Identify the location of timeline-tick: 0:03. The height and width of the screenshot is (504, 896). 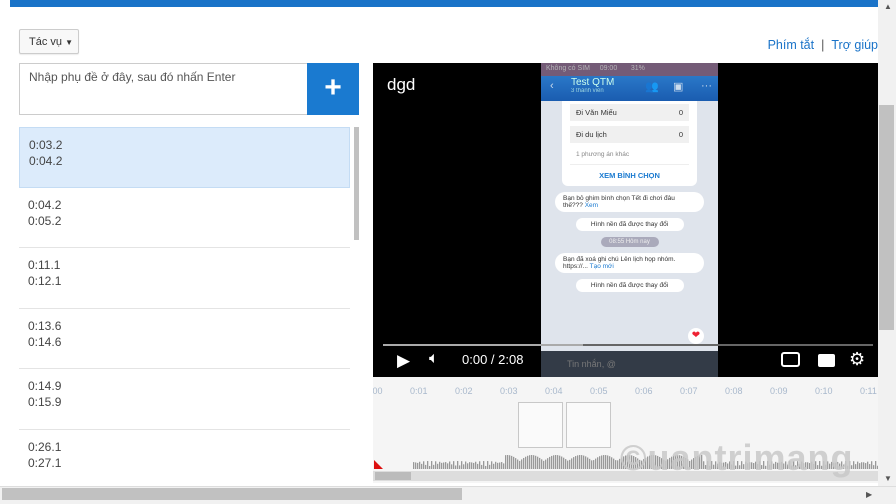
(509, 391).